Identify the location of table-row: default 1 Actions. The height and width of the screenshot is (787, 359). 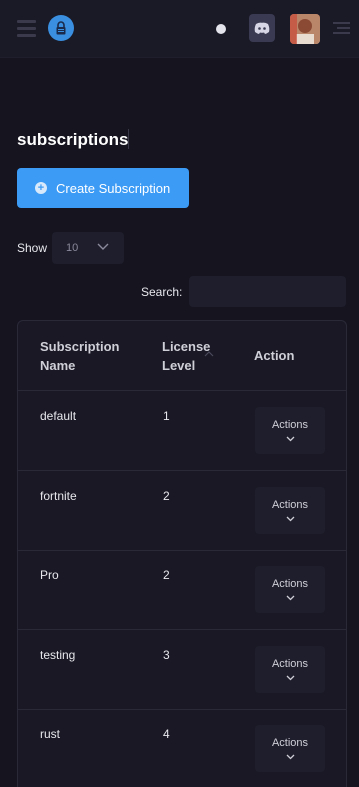
(182, 431).